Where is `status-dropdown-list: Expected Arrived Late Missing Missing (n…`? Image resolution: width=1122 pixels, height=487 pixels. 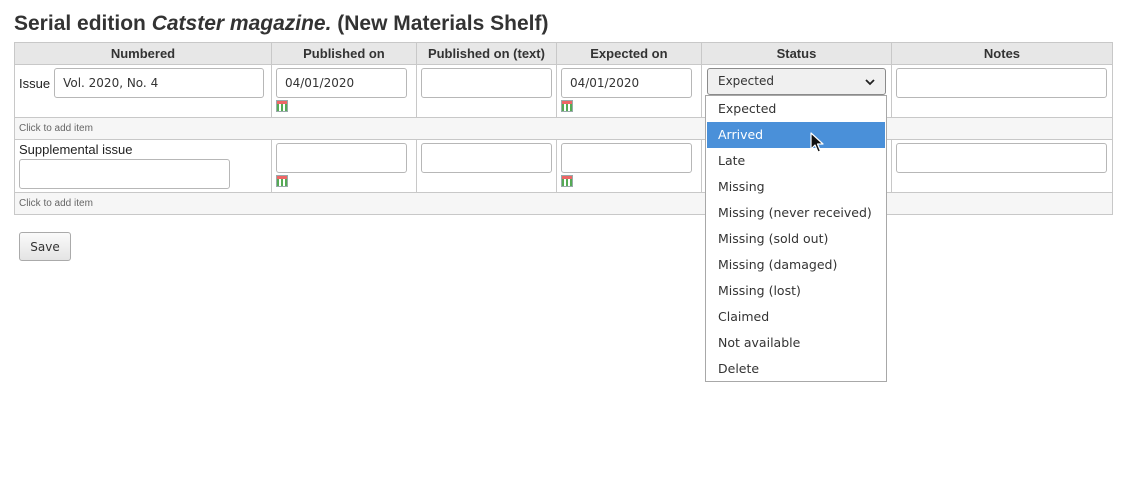
status-dropdown-list: Expected Arrived Late Missing Missing (n… is located at coordinates (796, 238).